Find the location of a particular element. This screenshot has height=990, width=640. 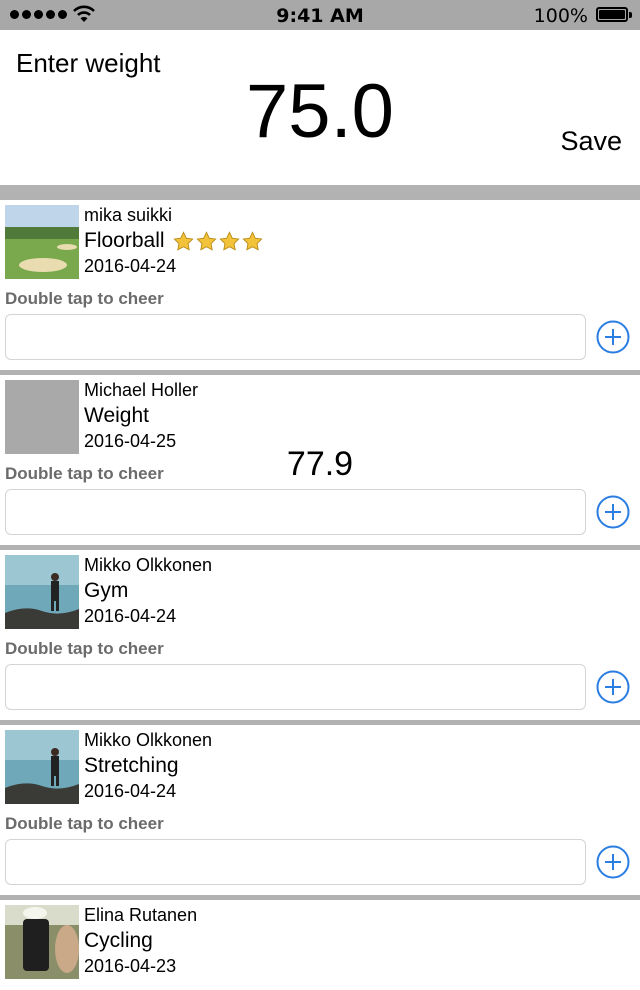

save-button: Save is located at coordinates (591, 141).